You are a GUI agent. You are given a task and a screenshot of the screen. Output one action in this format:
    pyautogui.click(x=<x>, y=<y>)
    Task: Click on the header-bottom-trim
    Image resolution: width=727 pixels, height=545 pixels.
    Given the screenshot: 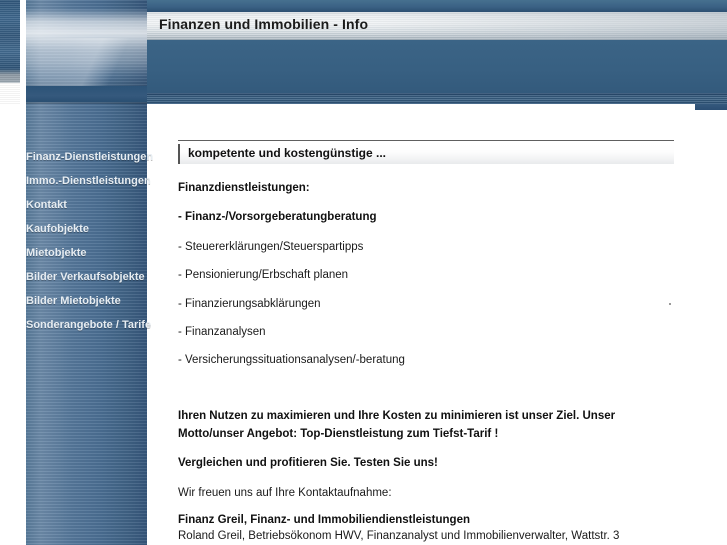 What is the action you would take?
    pyautogui.click(x=437, y=98)
    